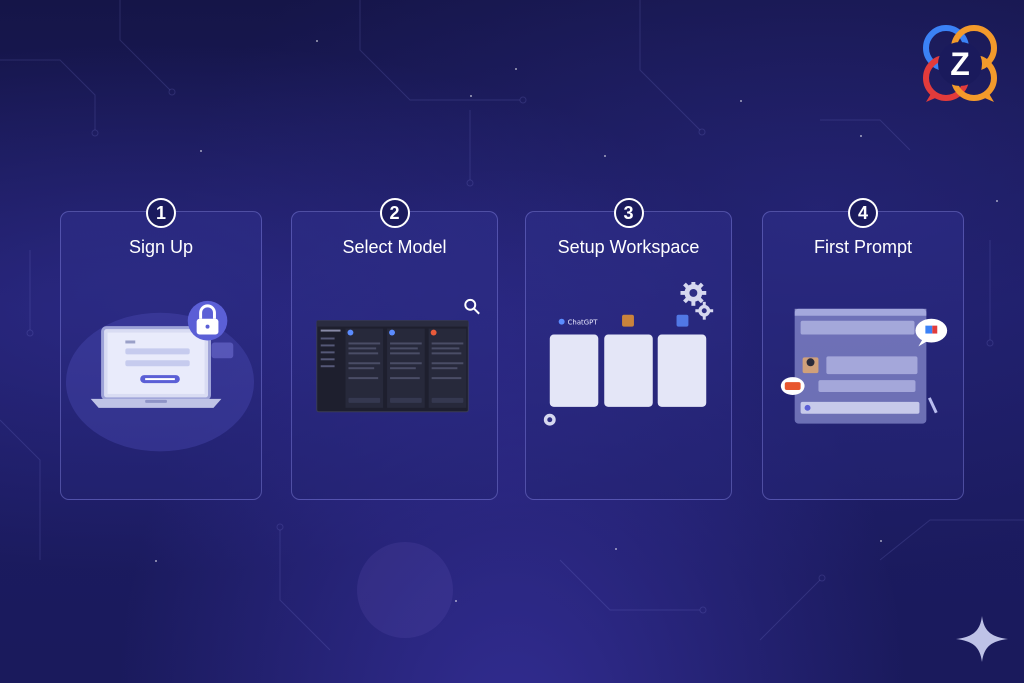 This screenshot has height=683, width=1024. I want to click on step-title: First Prompt, so click(862, 247).